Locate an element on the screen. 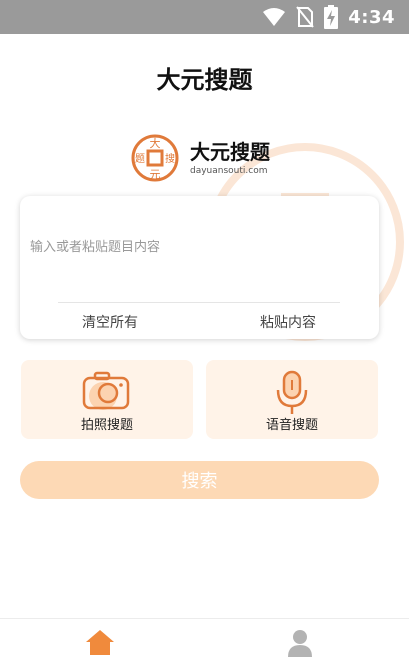 Image resolution: width=409 pixels, height=661 pixels. photo-search-label: 拍照搜题 is located at coordinates (106, 425).